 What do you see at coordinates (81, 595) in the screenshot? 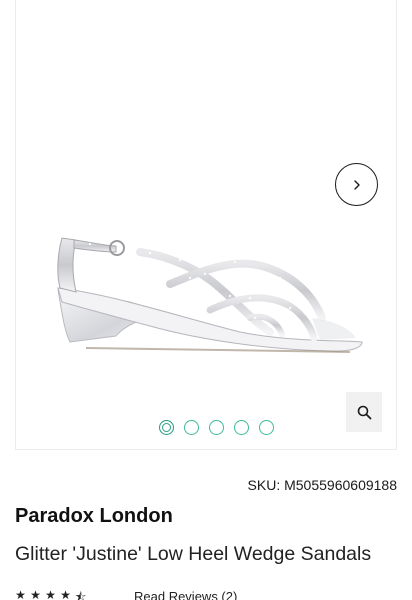
I see `star-half-icon: ⯪` at bounding box center [81, 595].